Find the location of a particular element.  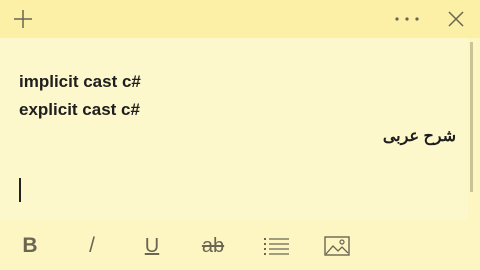

image-icon is located at coordinates (337, 246).